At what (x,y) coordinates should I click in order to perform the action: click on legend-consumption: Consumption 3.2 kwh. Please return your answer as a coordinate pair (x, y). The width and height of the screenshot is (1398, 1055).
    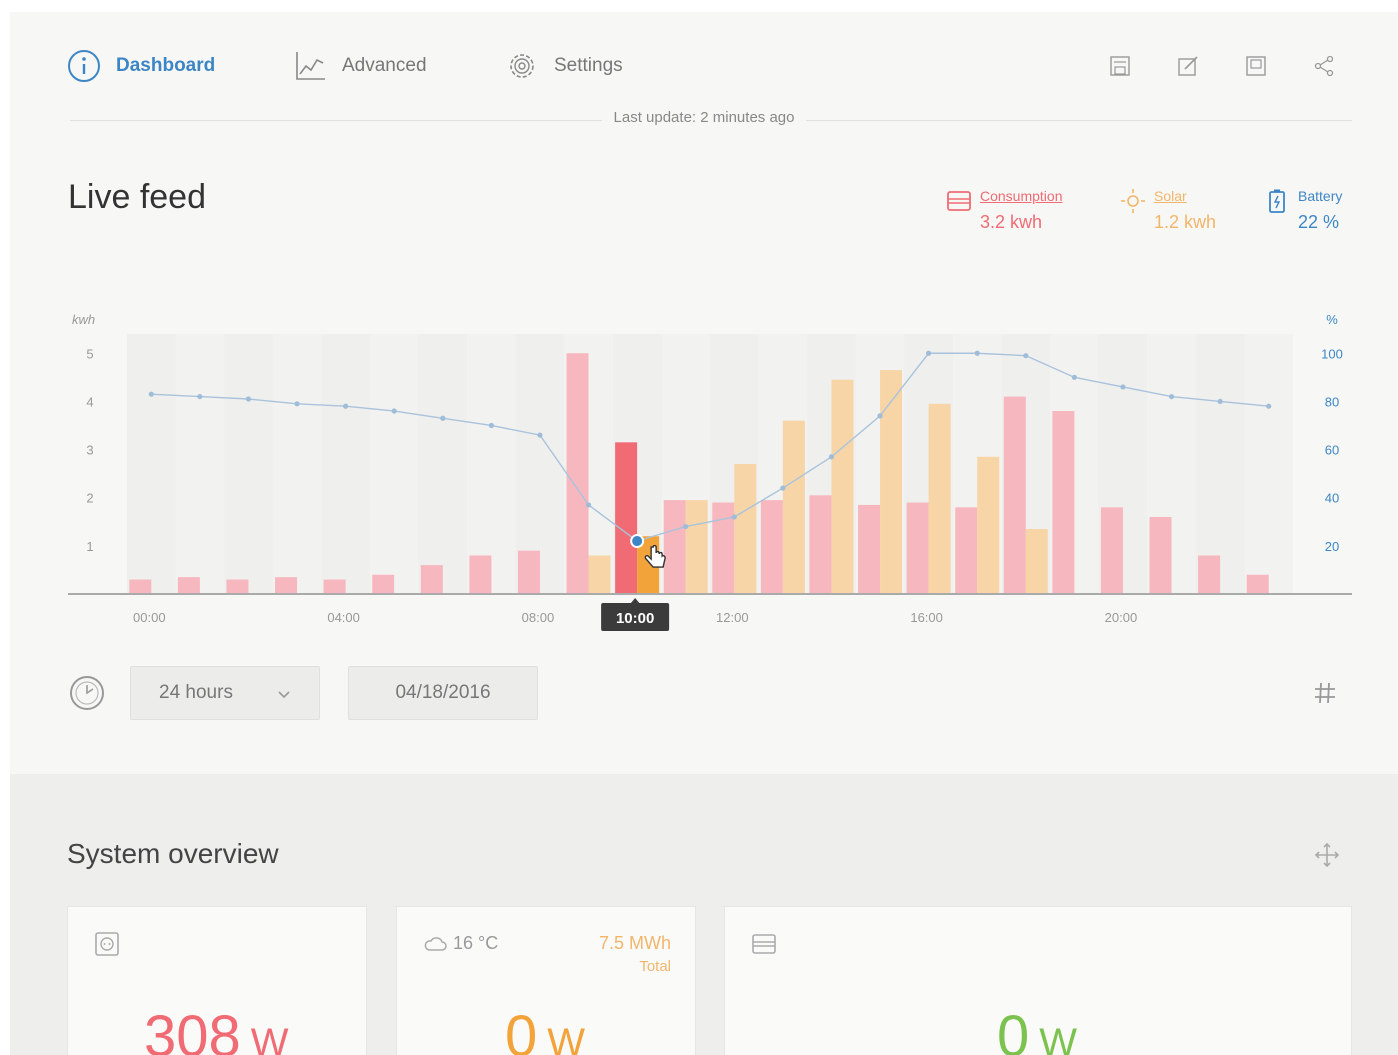
    Looking at the image, I should click on (1004, 210).